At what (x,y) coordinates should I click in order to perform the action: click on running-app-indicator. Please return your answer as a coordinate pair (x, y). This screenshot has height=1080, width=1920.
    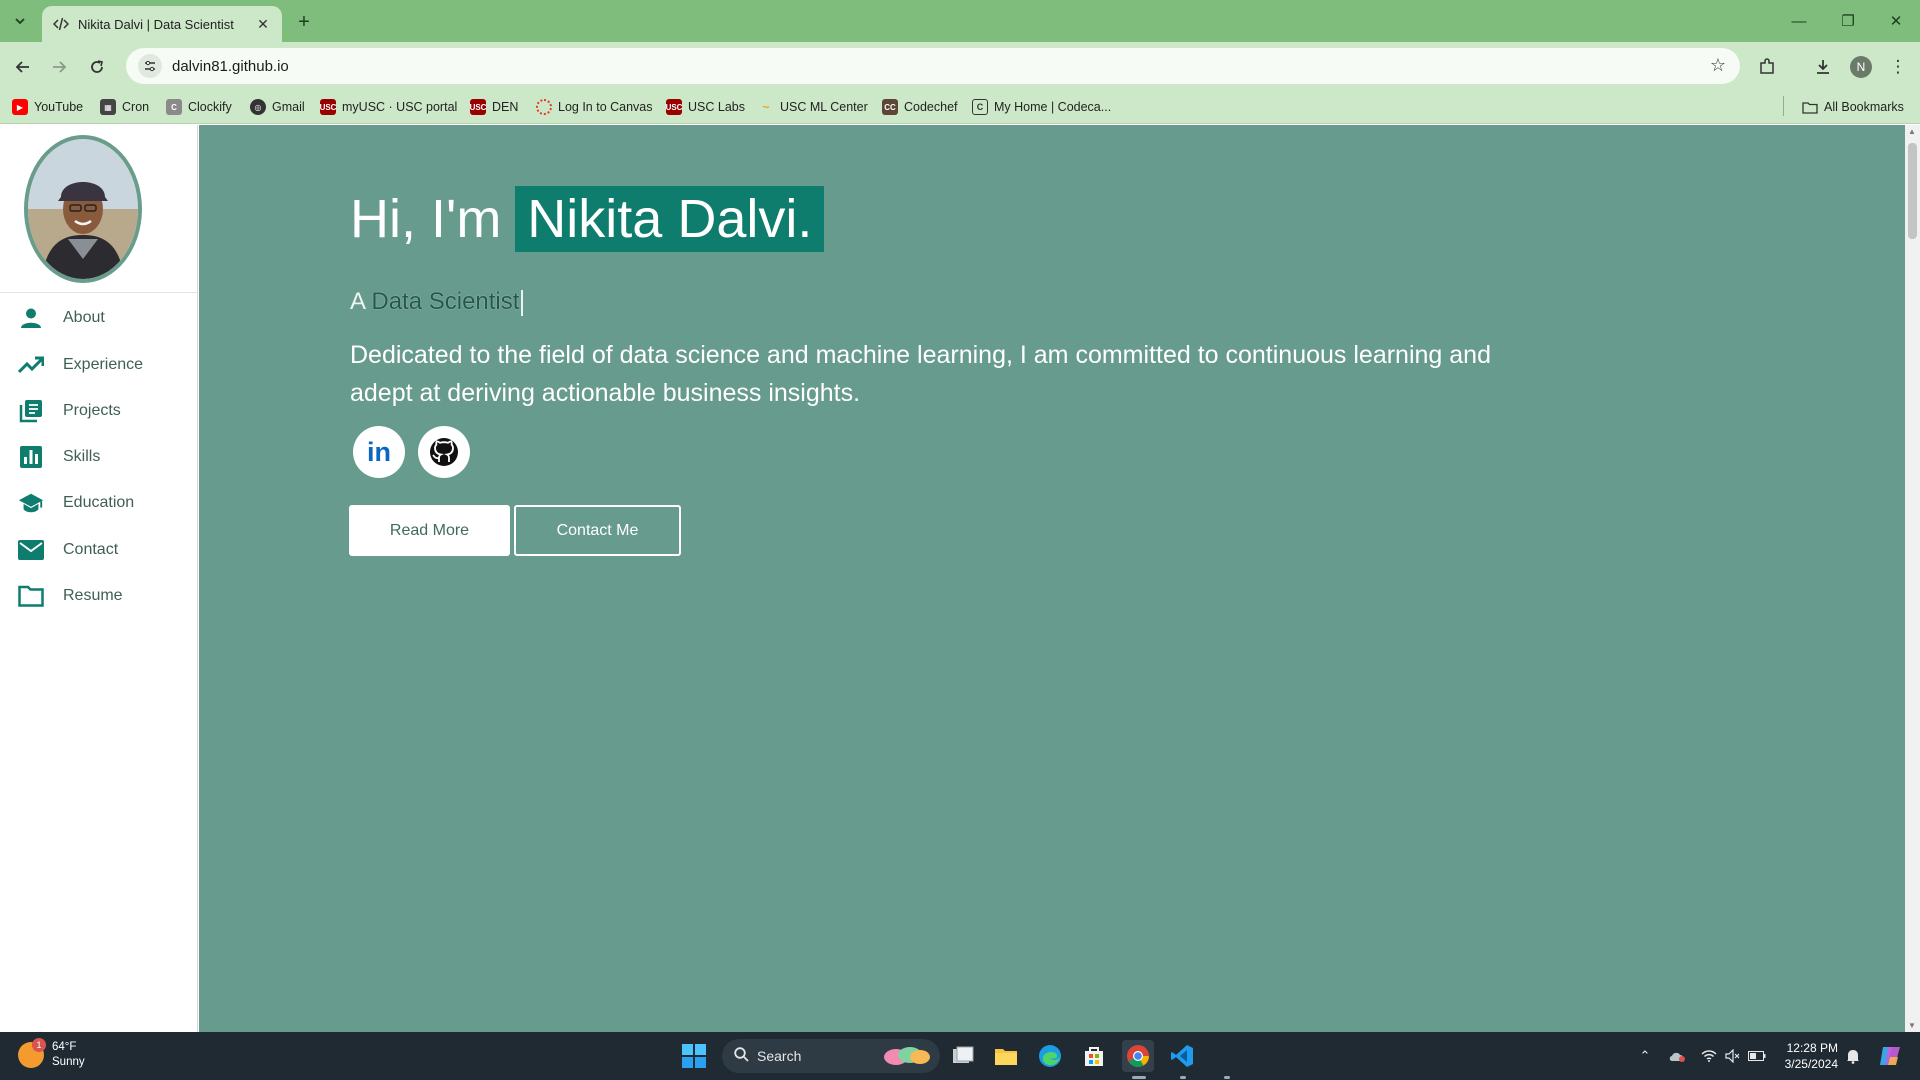
    Looking at the image, I should click on (1183, 1077).